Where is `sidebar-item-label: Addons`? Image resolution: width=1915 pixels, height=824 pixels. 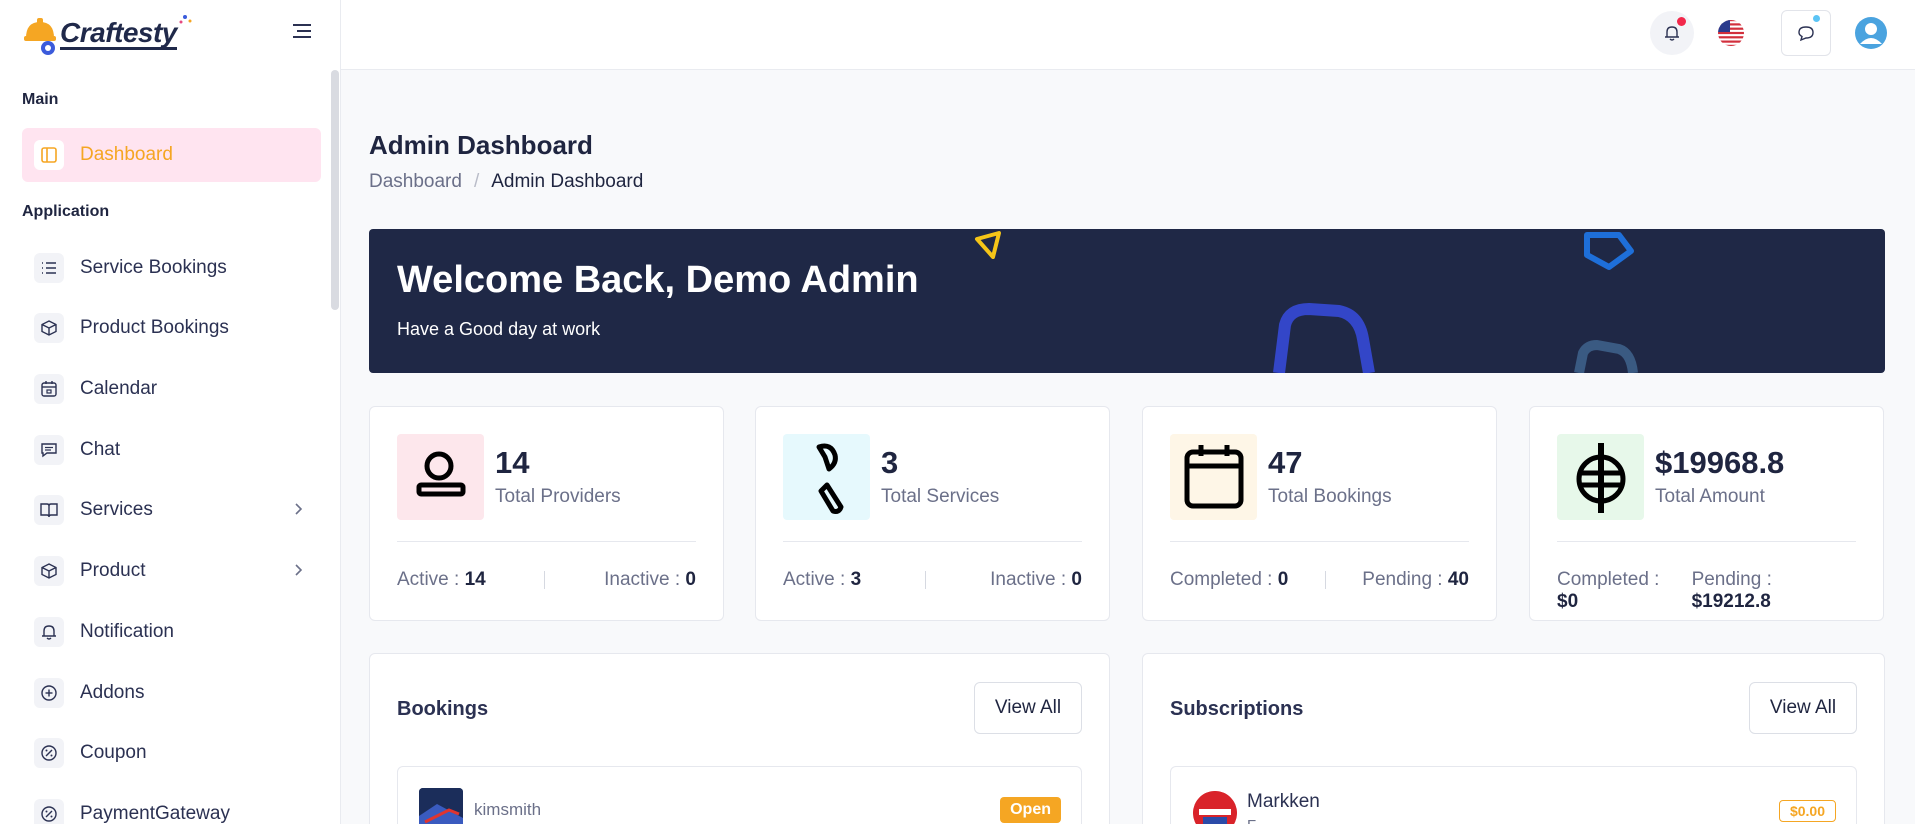 sidebar-item-label: Addons is located at coordinates (112, 692).